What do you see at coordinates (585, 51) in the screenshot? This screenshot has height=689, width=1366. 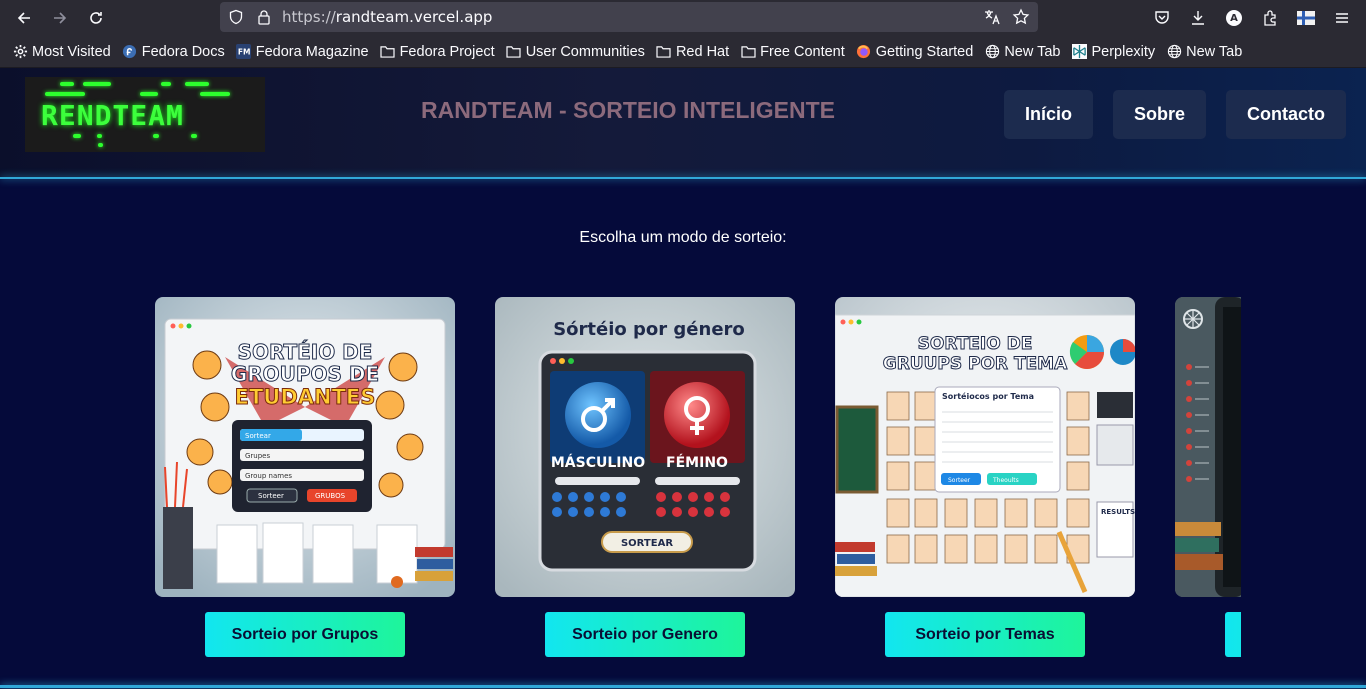 I see `bookmark-label: User Communities` at bounding box center [585, 51].